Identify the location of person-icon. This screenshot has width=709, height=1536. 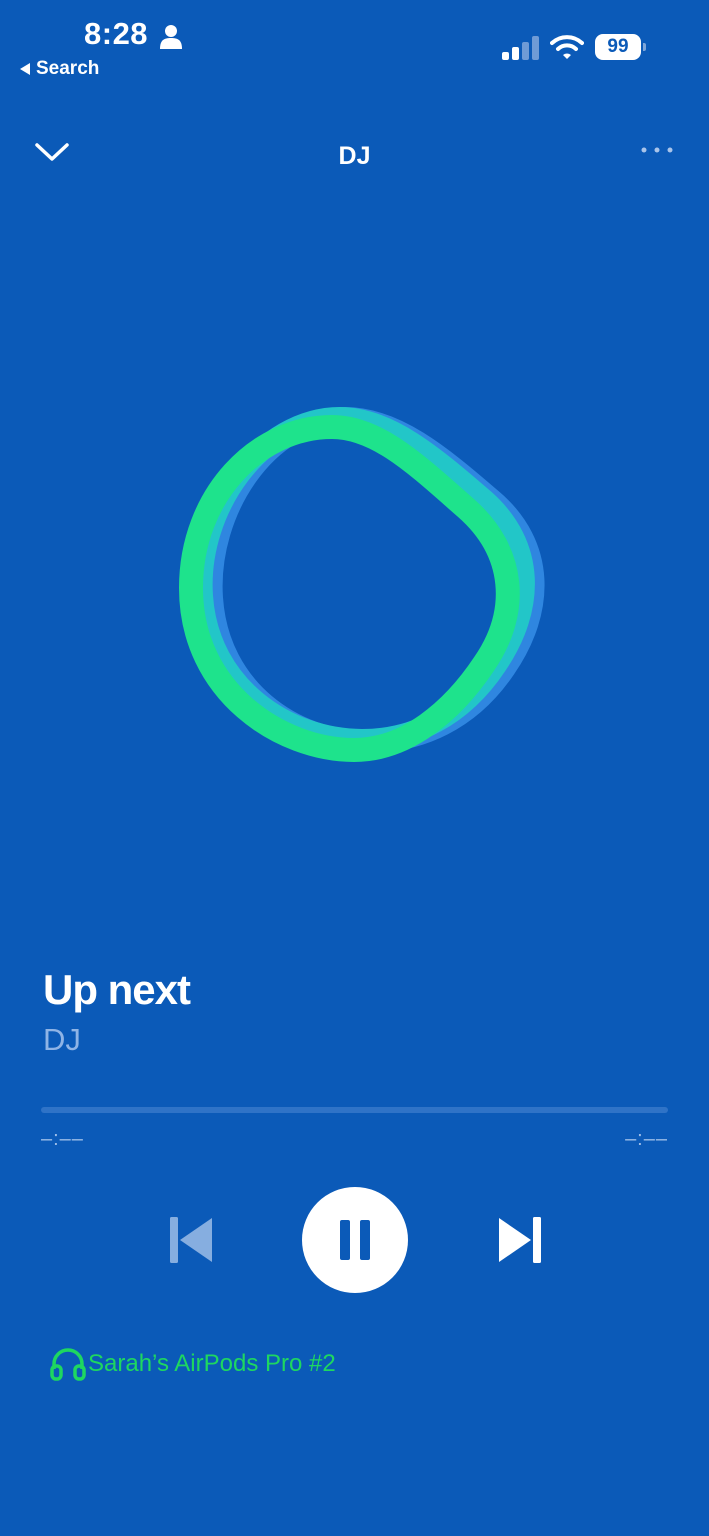
(171, 37).